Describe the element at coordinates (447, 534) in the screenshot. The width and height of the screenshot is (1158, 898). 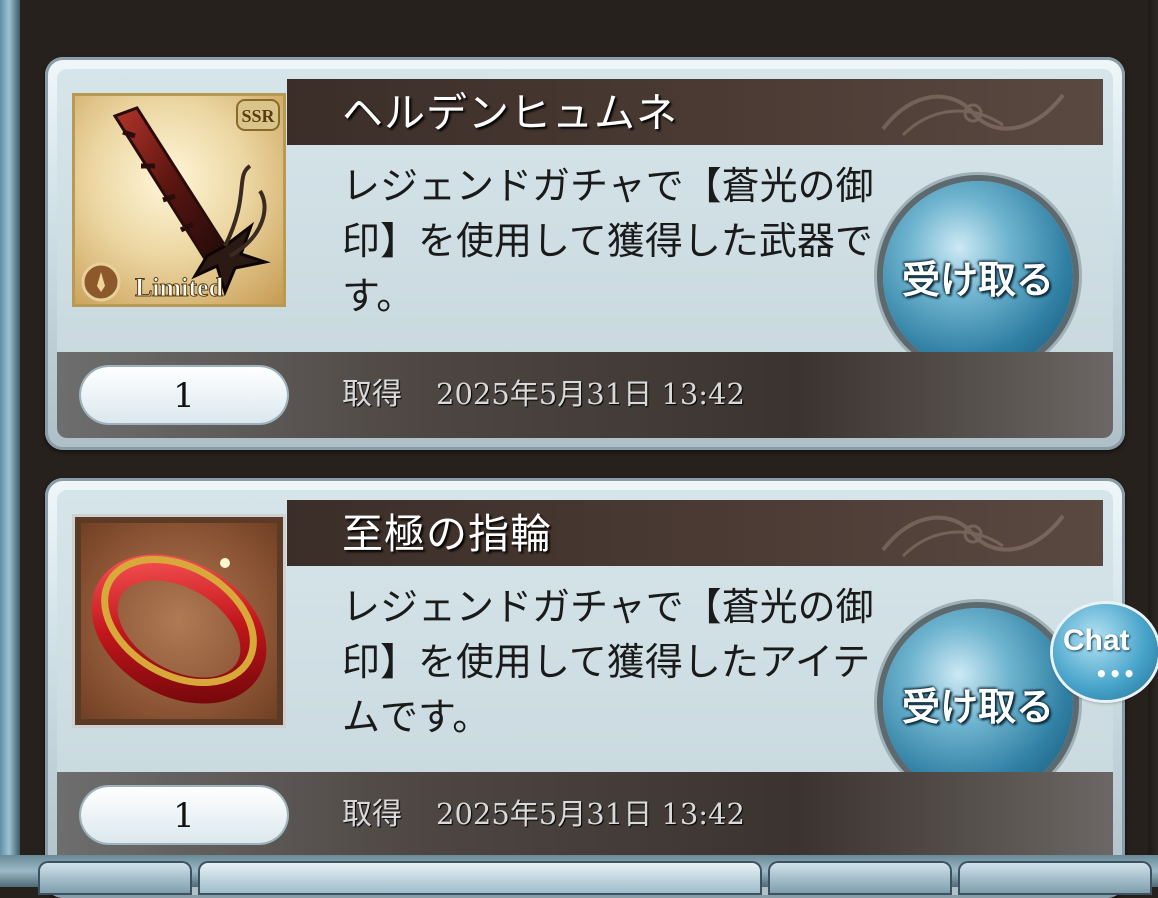
I see `item-name: 至極の指輪` at that location.